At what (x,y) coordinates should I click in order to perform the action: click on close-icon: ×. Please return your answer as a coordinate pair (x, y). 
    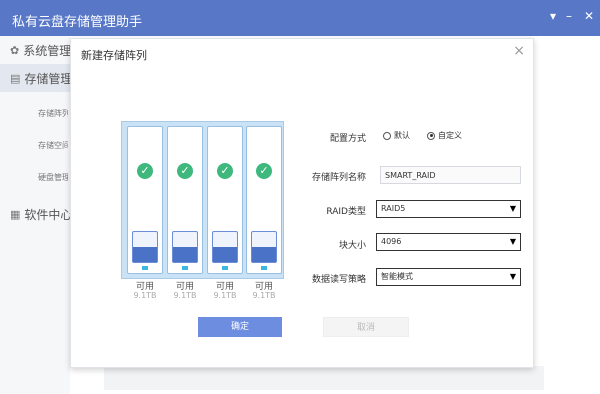
    Looking at the image, I should click on (519, 51).